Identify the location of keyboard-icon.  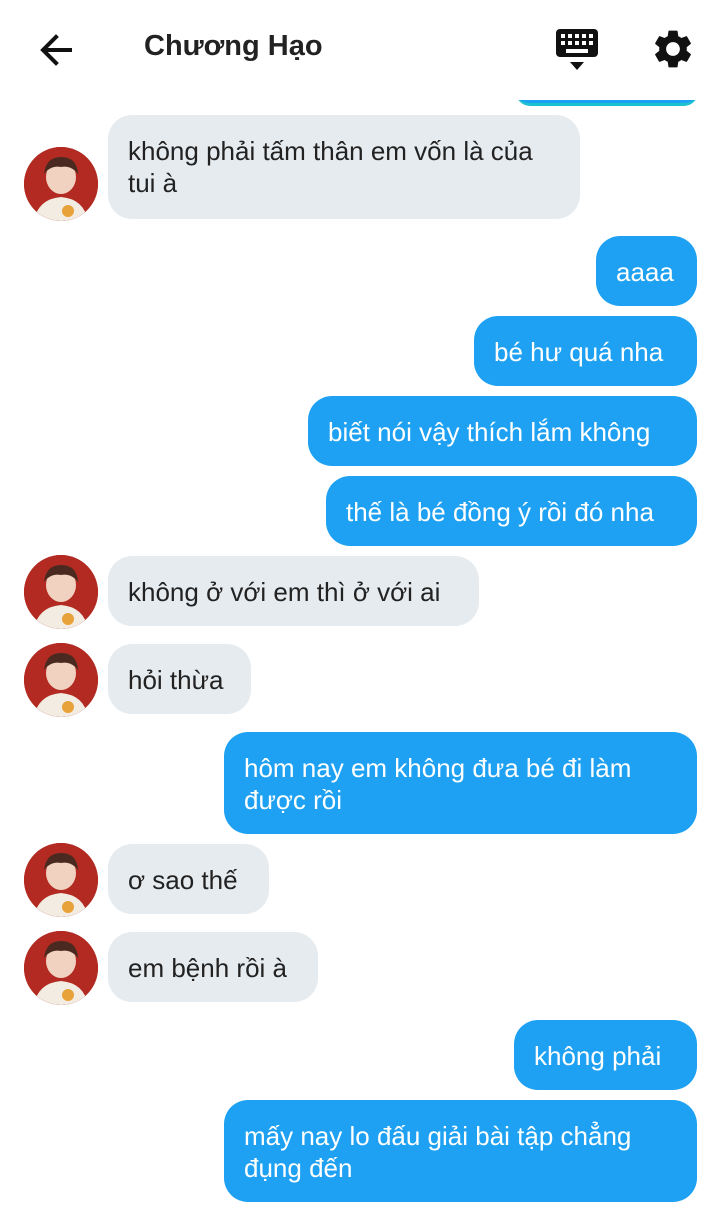
(577, 49).